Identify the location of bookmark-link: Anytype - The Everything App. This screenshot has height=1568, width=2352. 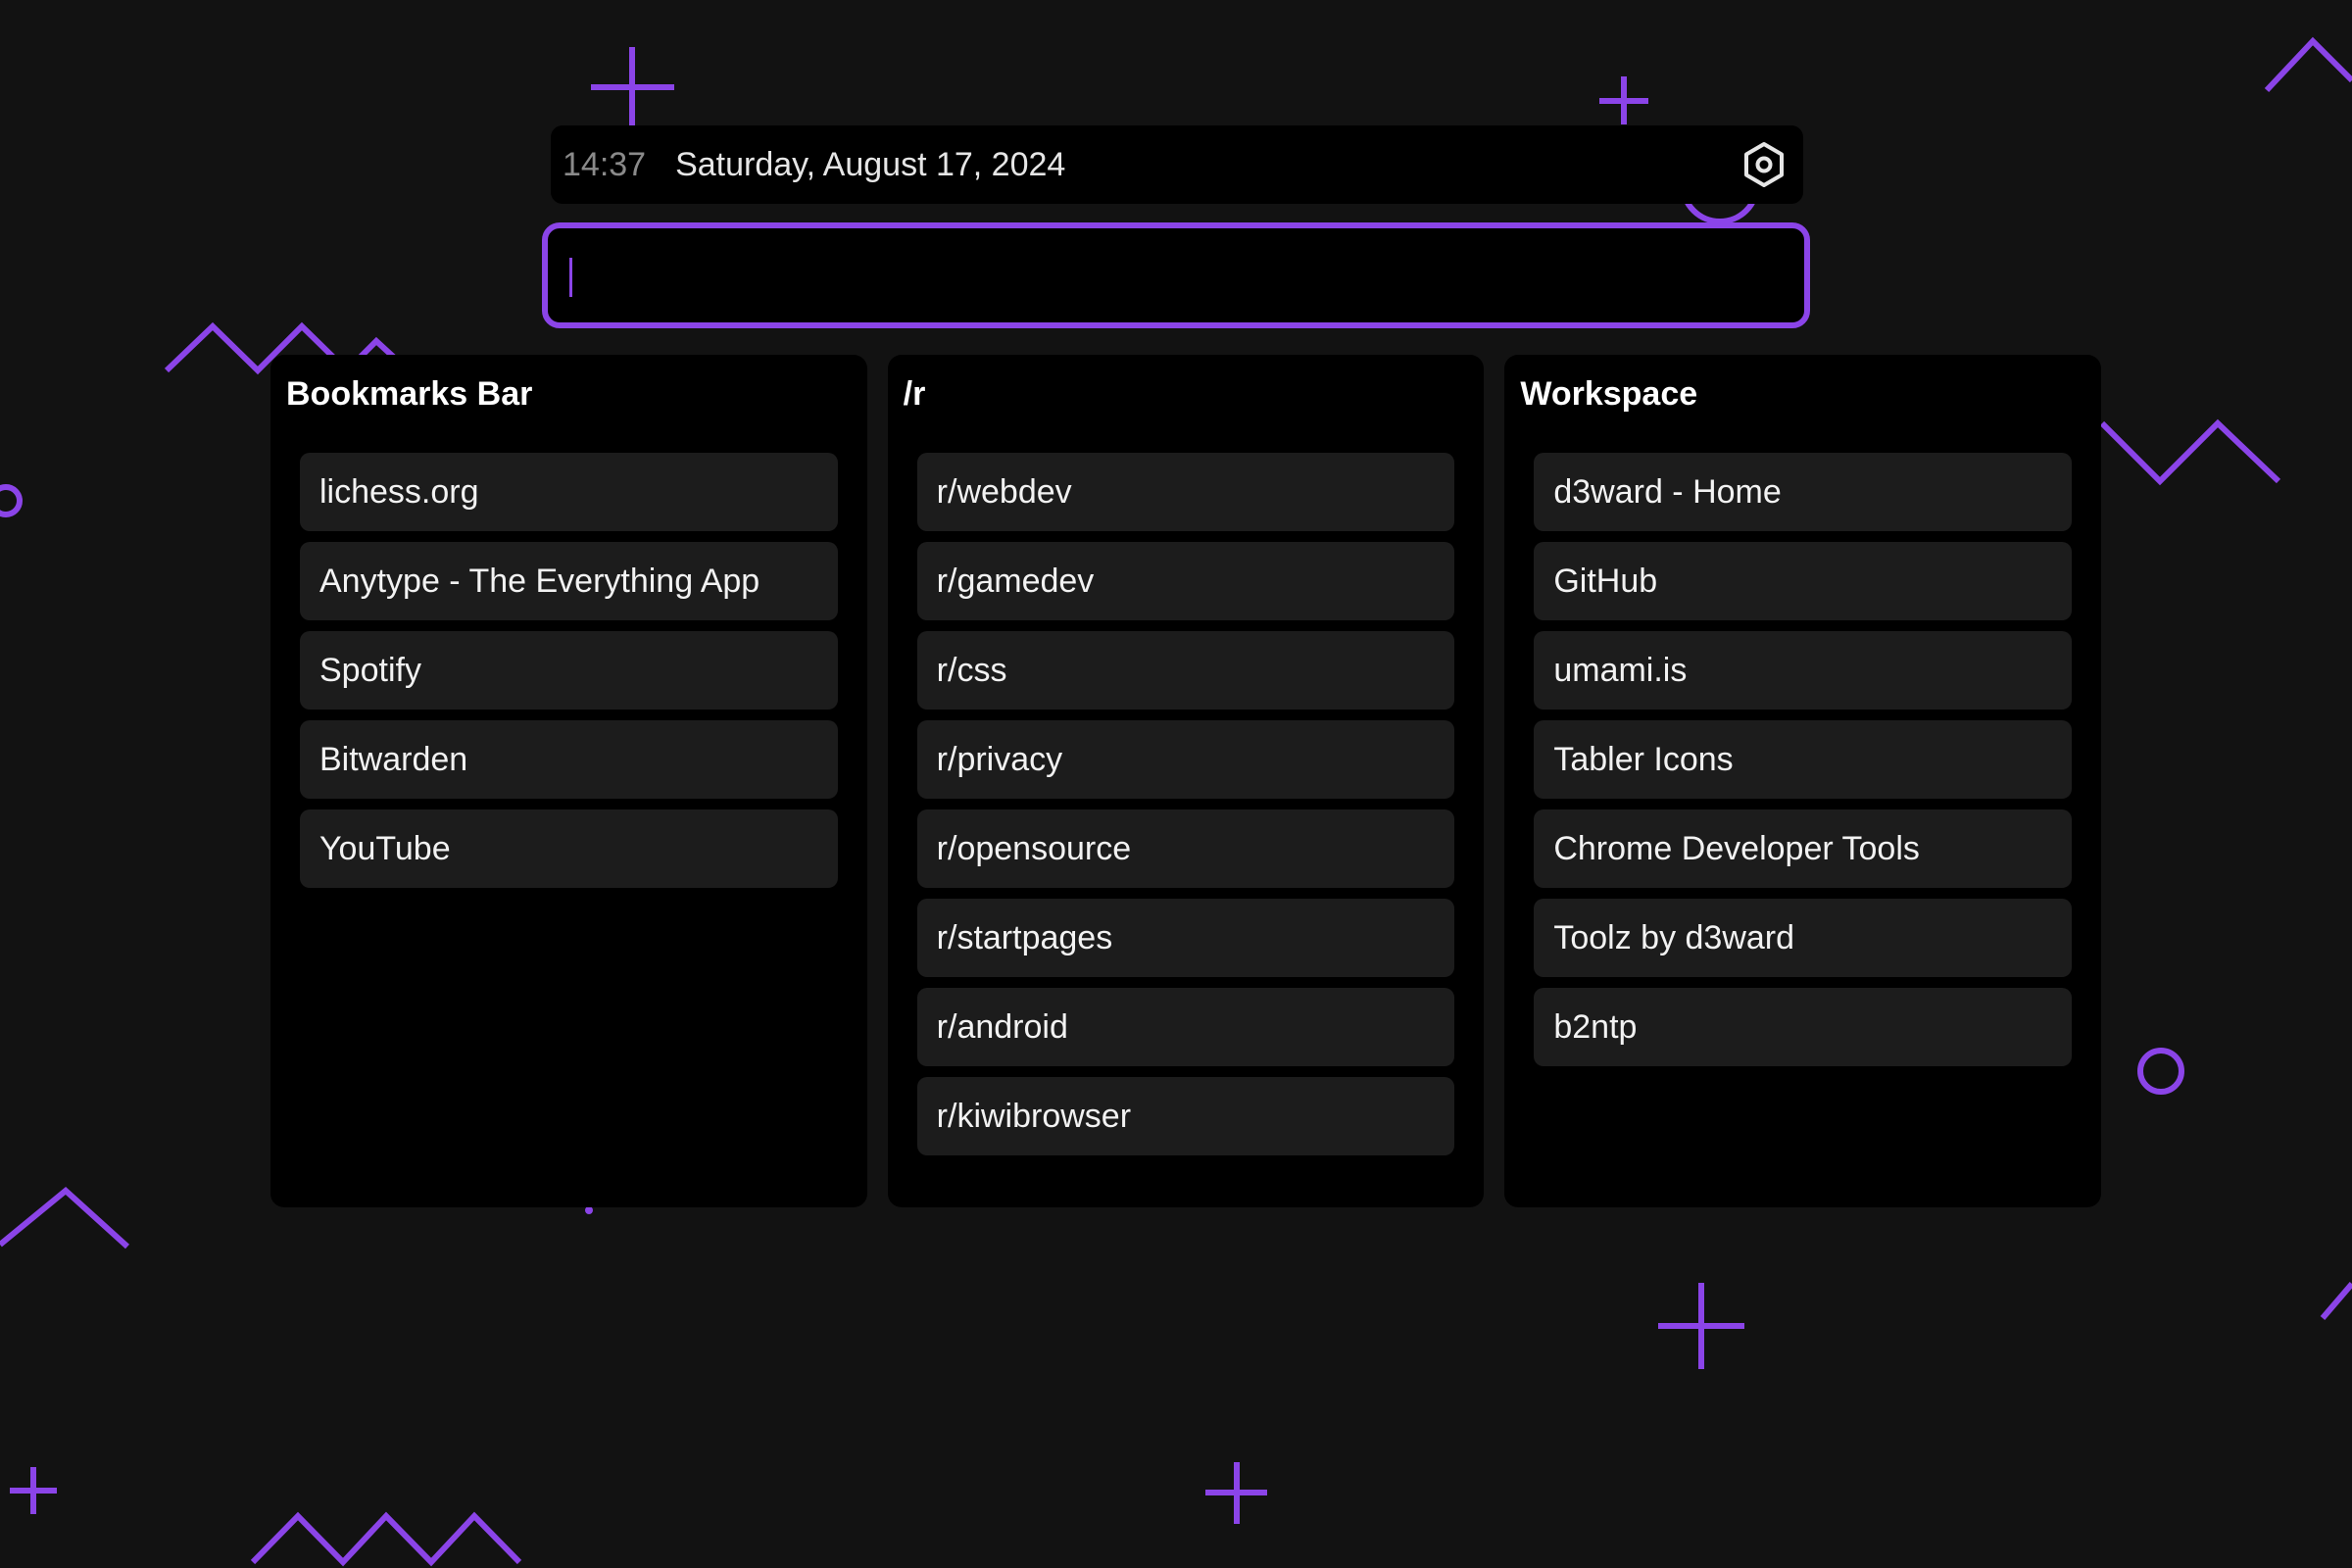
(569, 581).